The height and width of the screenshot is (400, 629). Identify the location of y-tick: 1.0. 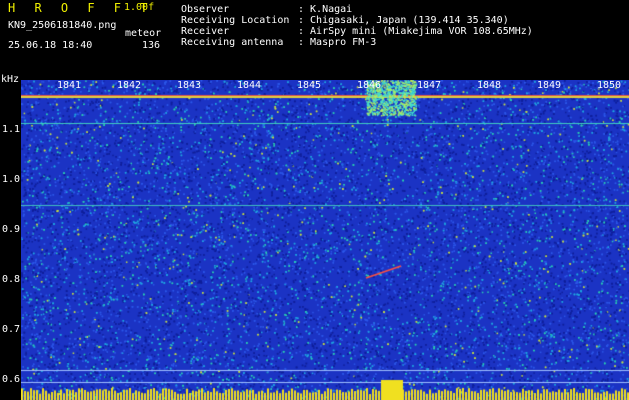
(11, 179).